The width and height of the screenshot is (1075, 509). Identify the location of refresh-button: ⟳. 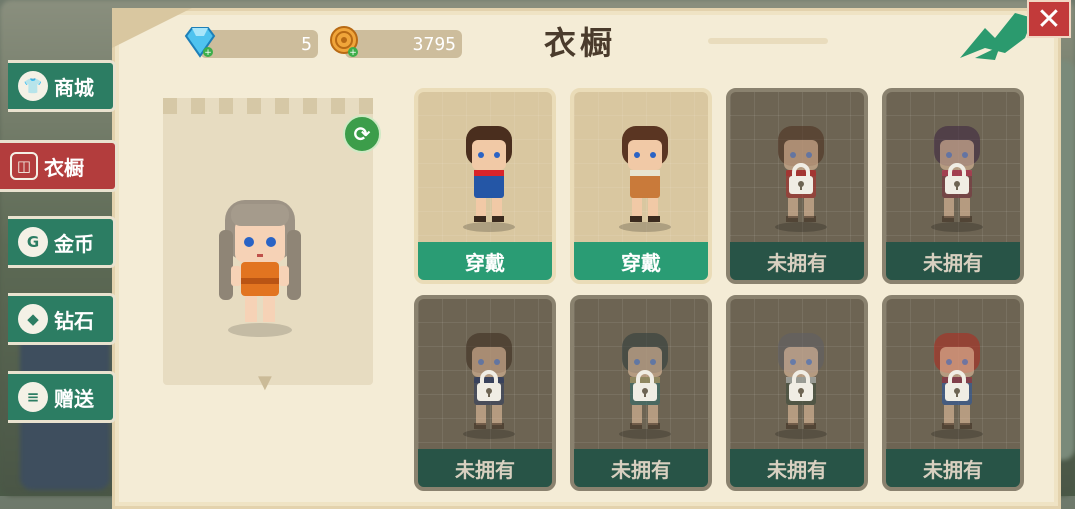
(362, 134).